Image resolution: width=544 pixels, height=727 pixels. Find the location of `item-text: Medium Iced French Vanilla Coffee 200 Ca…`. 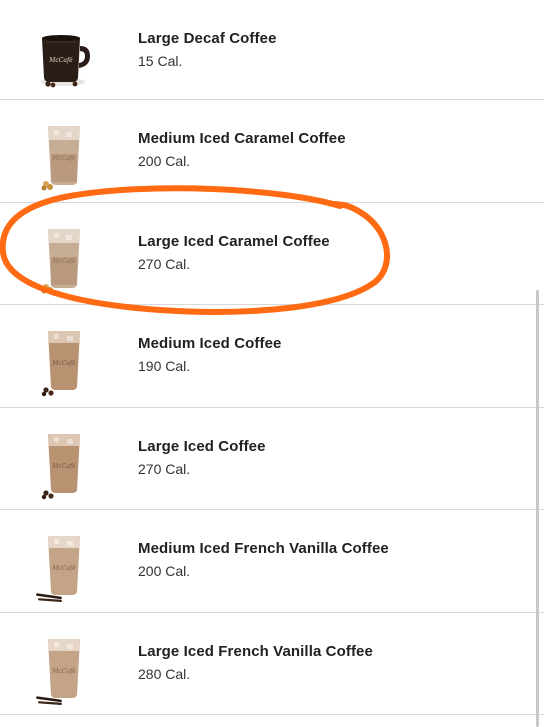

item-text: Medium Iced French Vanilla Coffee 200 Ca… is located at coordinates (263, 559).